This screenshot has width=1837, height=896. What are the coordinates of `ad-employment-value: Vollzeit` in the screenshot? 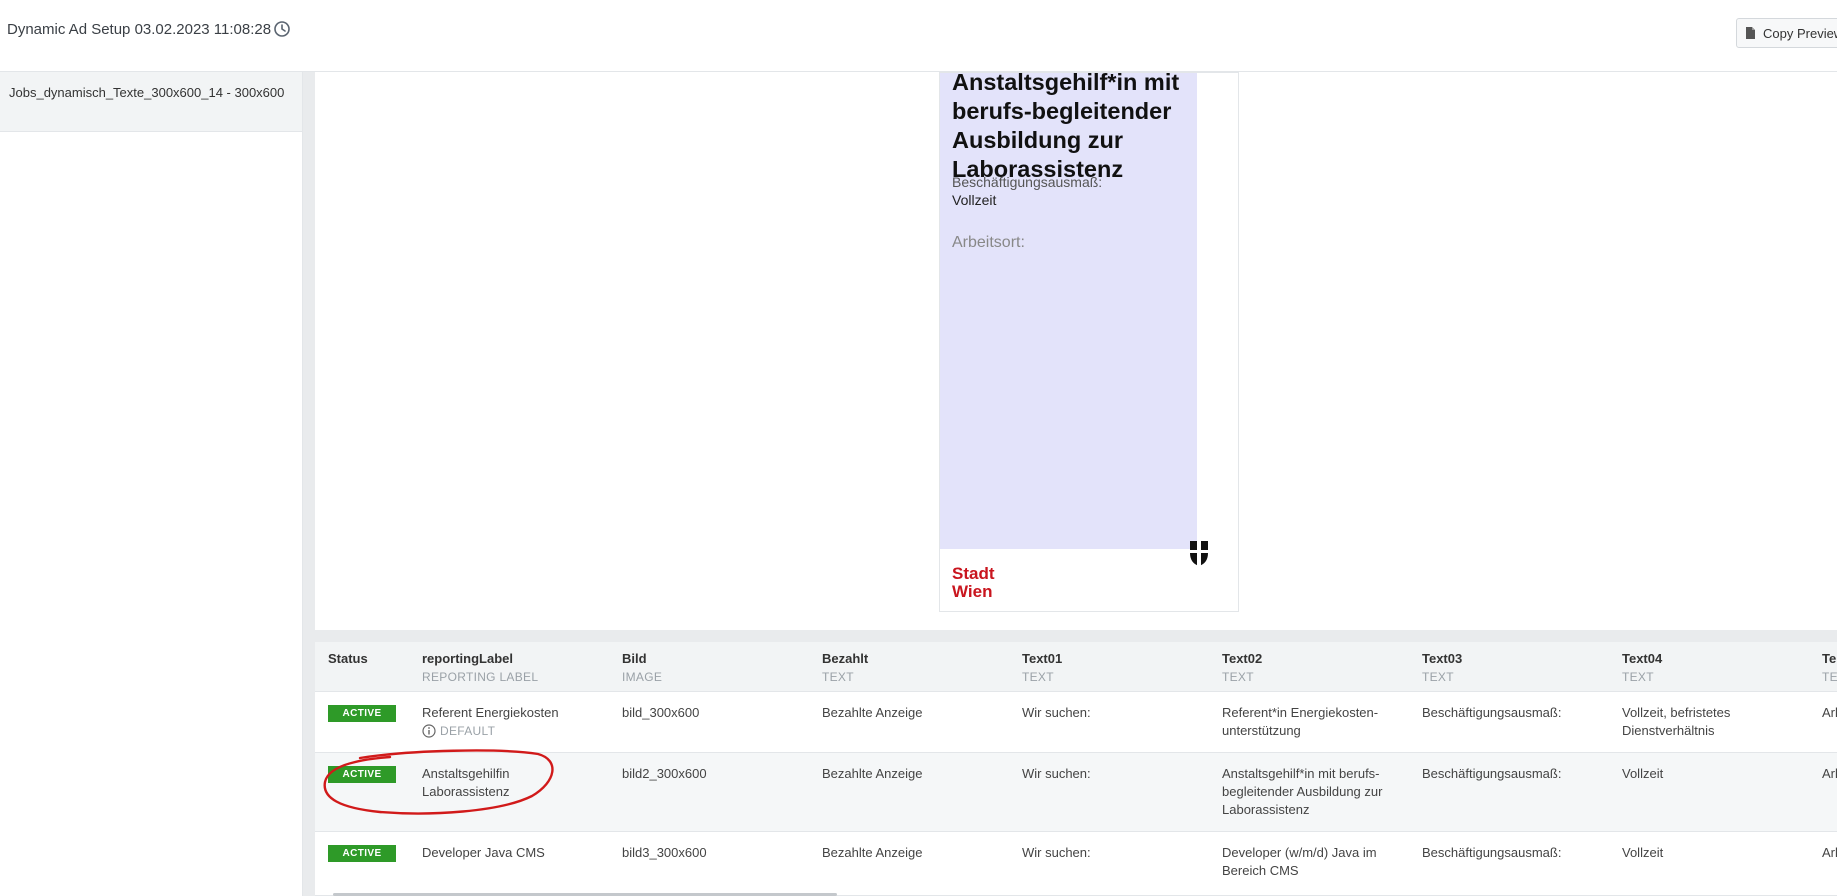 It's located at (974, 200).